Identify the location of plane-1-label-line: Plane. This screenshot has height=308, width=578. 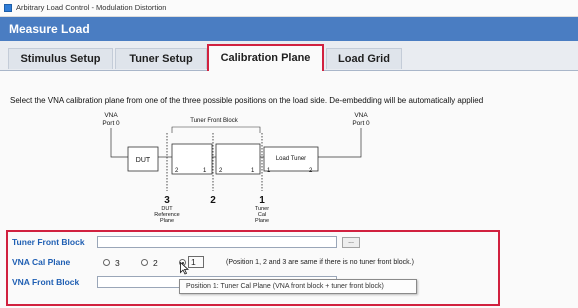
(262, 221).